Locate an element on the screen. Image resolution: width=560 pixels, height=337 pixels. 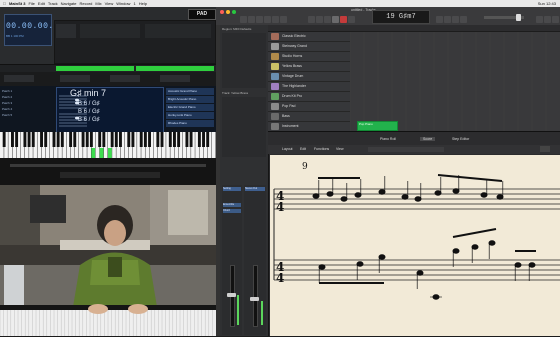
menu-edit-score: Edit is located at coordinates (303, 149).